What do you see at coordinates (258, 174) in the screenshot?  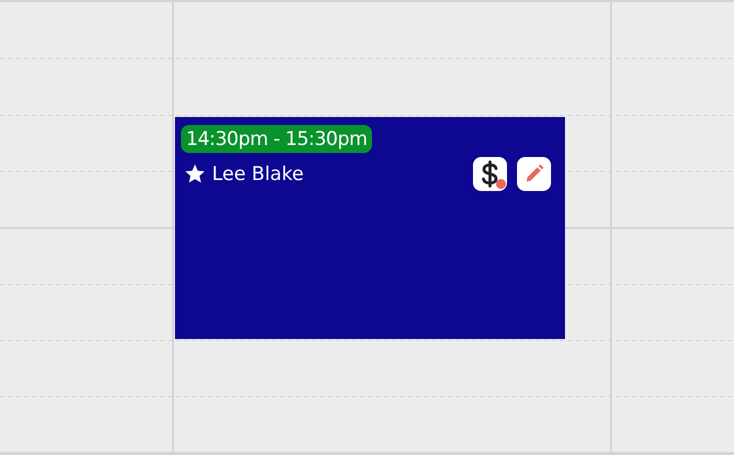 I see `client-name: Lee Blake` at bounding box center [258, 174].